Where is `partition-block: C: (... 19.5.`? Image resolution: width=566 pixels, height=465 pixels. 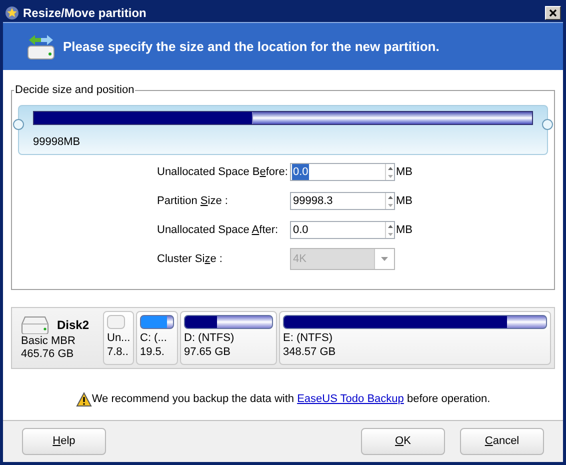
partition-block: C: (... 19.5. is located at coordinates (157, 338).